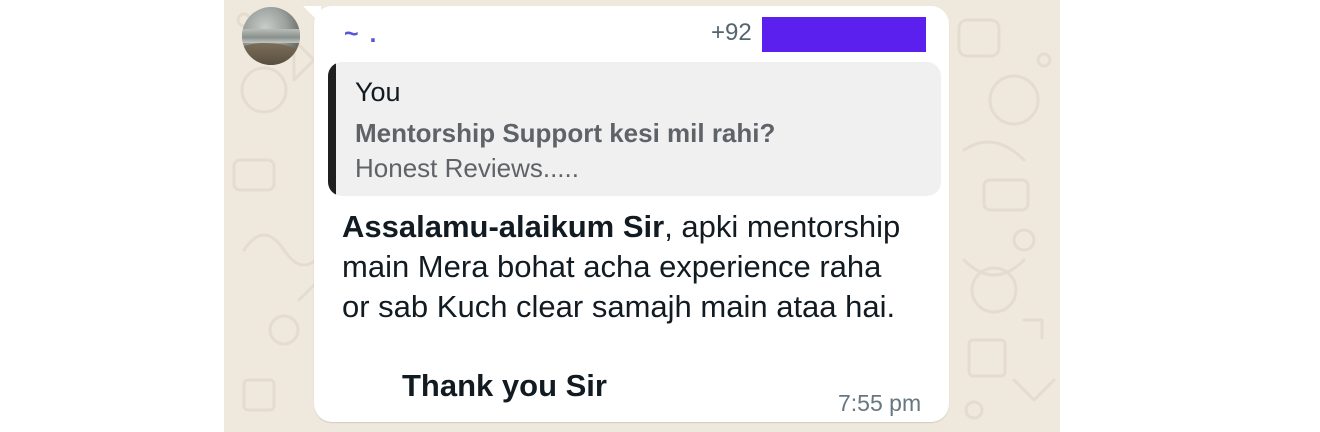 The image size is (1320, 432). Describe the element at coordinates (731, 33) in the screenshot. I see `sender-phone: +92` at that location.